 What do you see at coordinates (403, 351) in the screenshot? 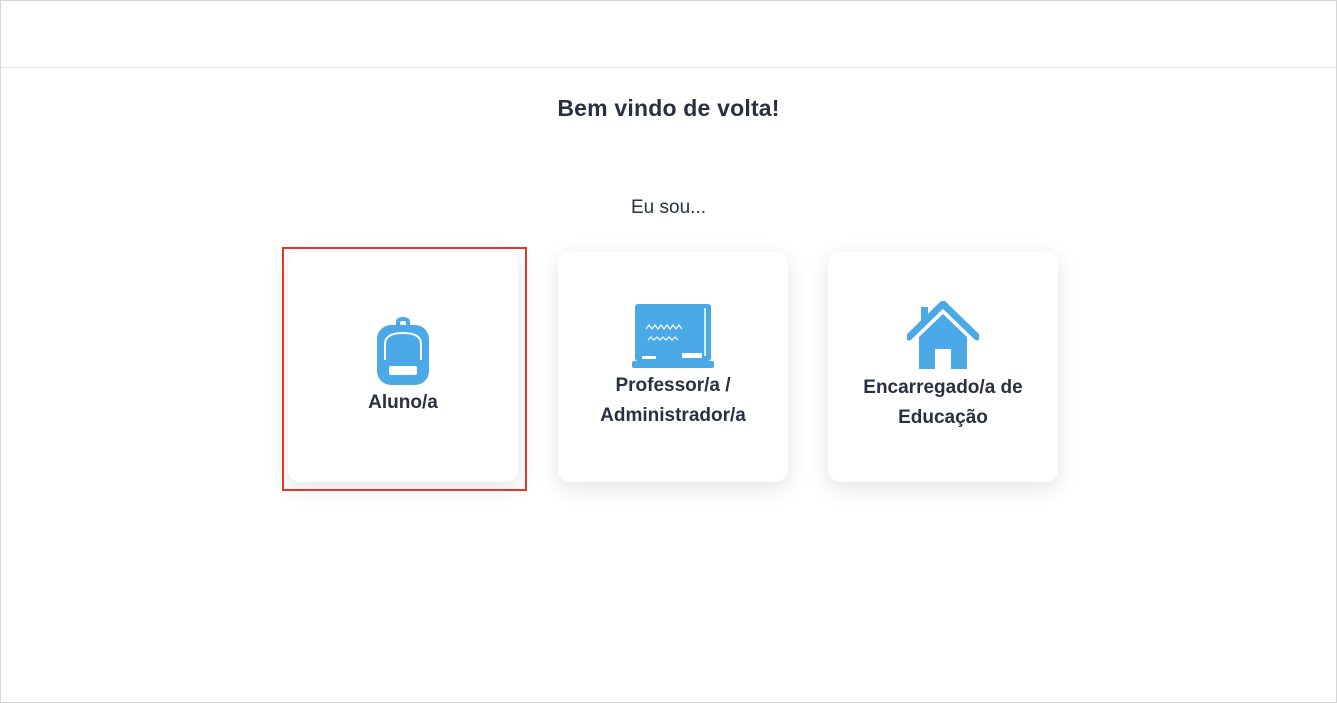
I see `backpack-icon` at bounding box center [403, 351].